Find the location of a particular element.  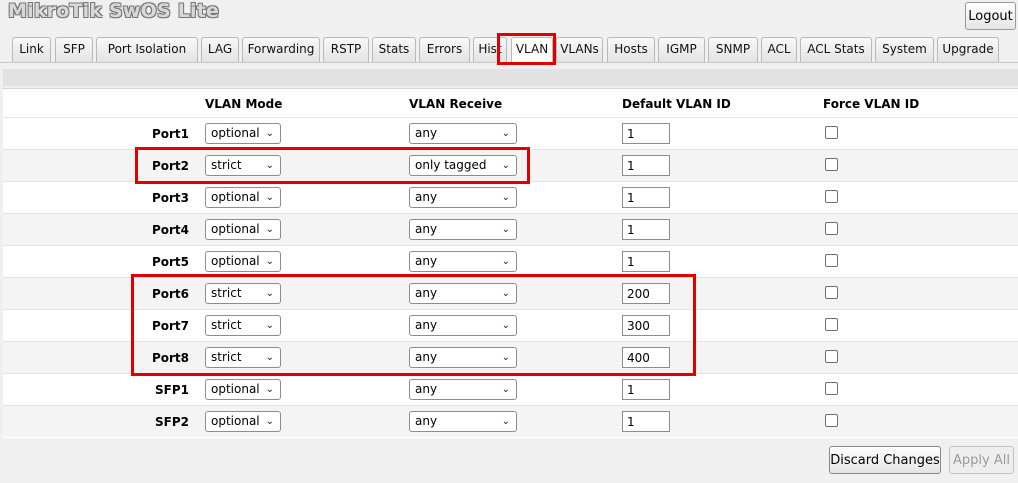

tab-forwarding: Forwarding is located at coordinates (281, 49).